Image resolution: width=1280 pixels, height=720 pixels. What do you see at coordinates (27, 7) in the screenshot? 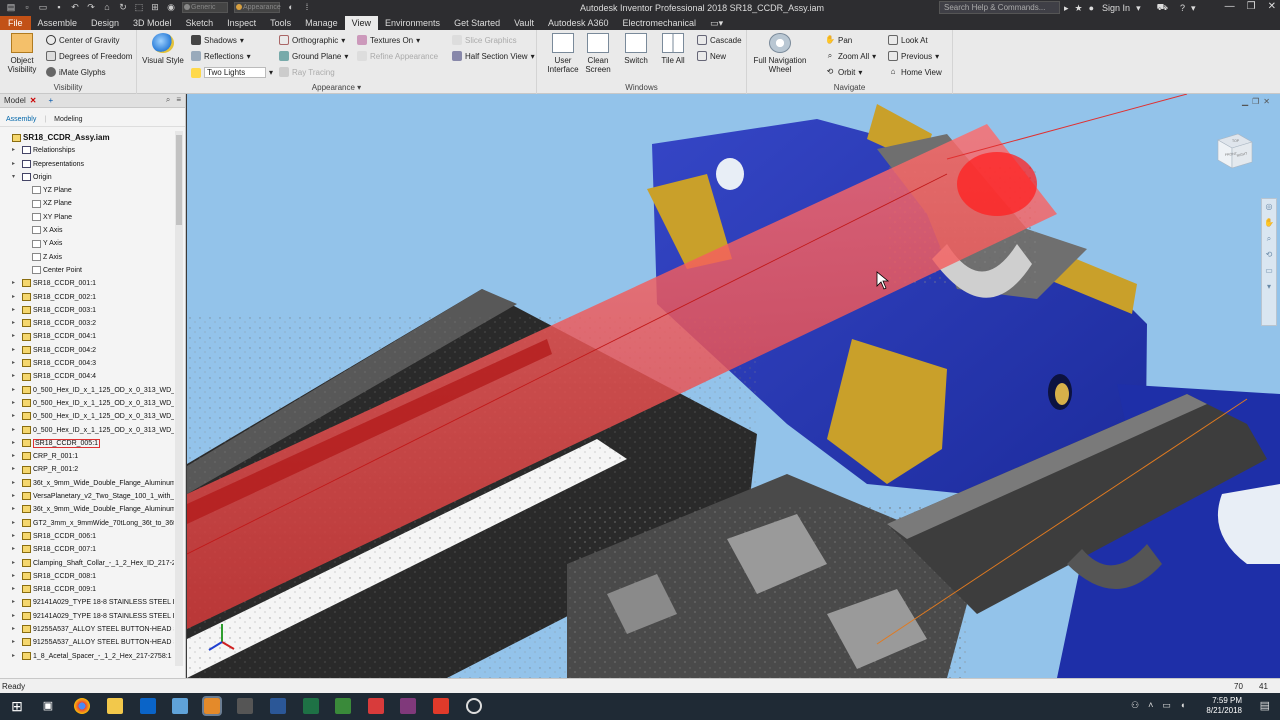
I see `new-icon: ▫` at bounding box center [27, 7].